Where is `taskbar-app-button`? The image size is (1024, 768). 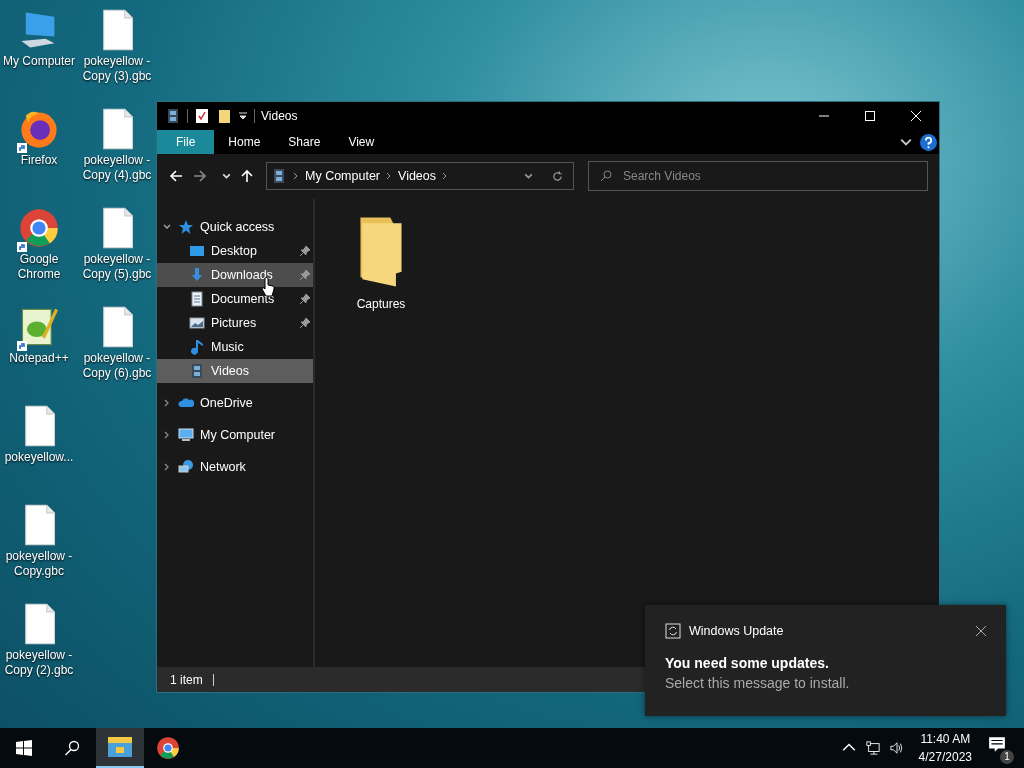 taskbar-app-button is located at coordinates (120, 748).